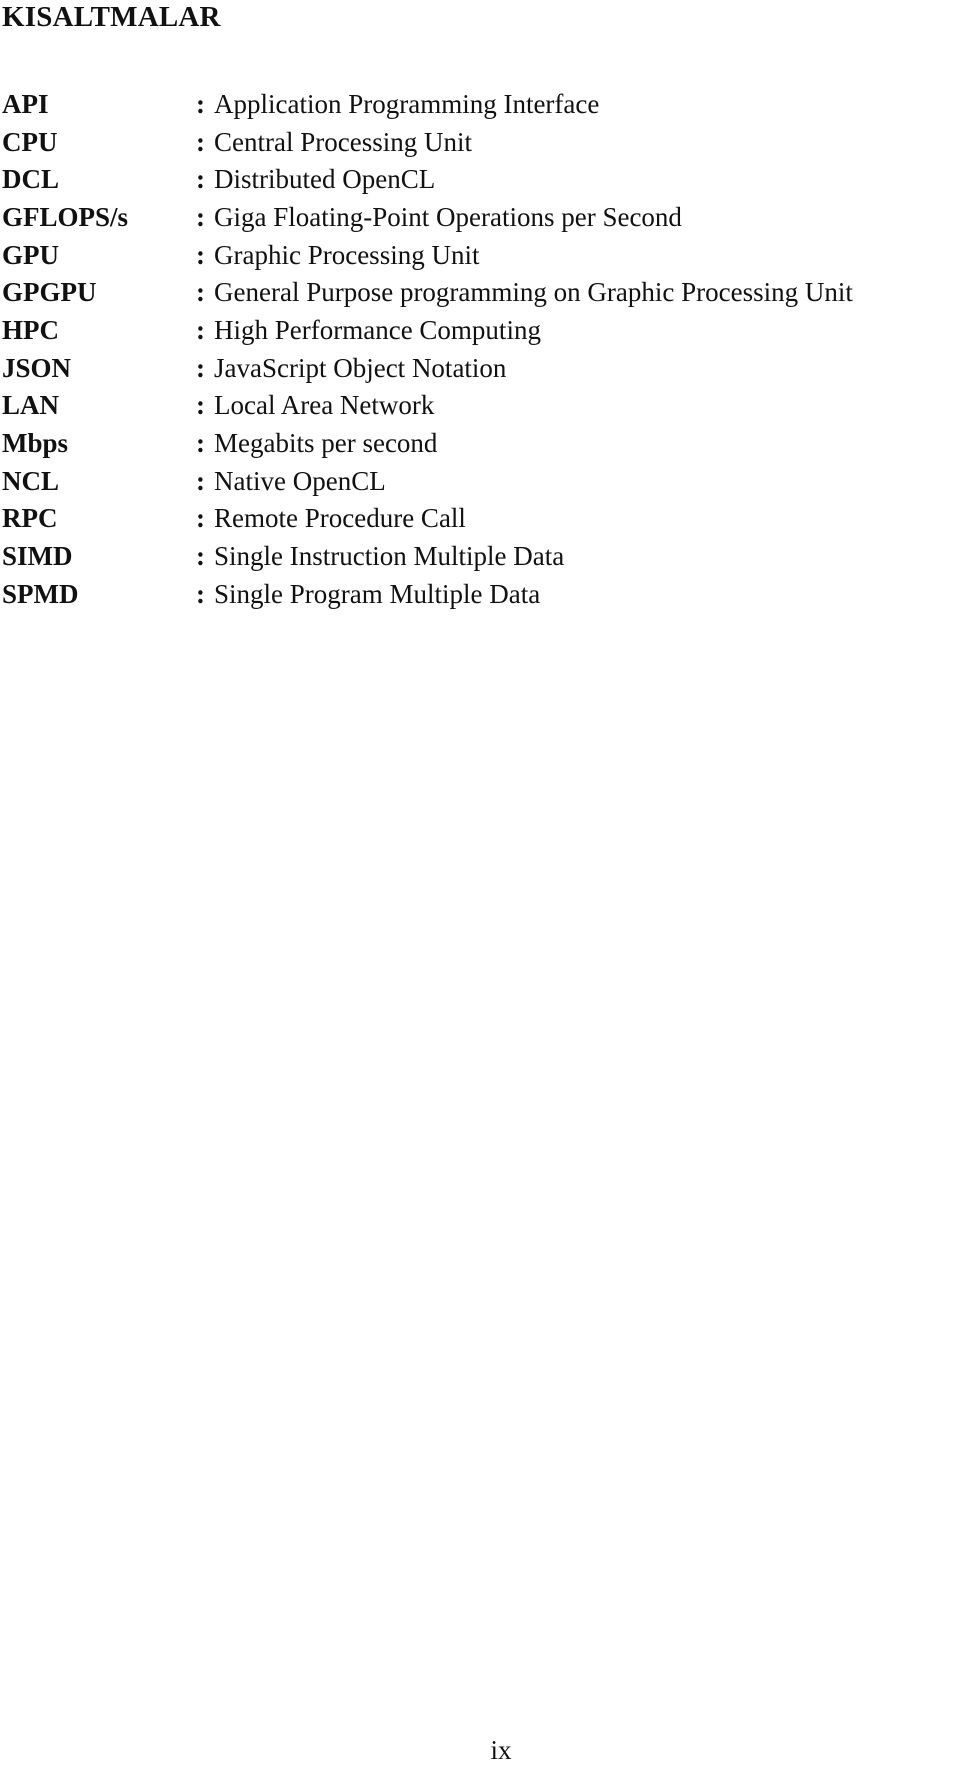 This screenshot has height=1768, width=960. I want to click on abbreviation-row: NCL : Native OpenCL, so click(481, 481).